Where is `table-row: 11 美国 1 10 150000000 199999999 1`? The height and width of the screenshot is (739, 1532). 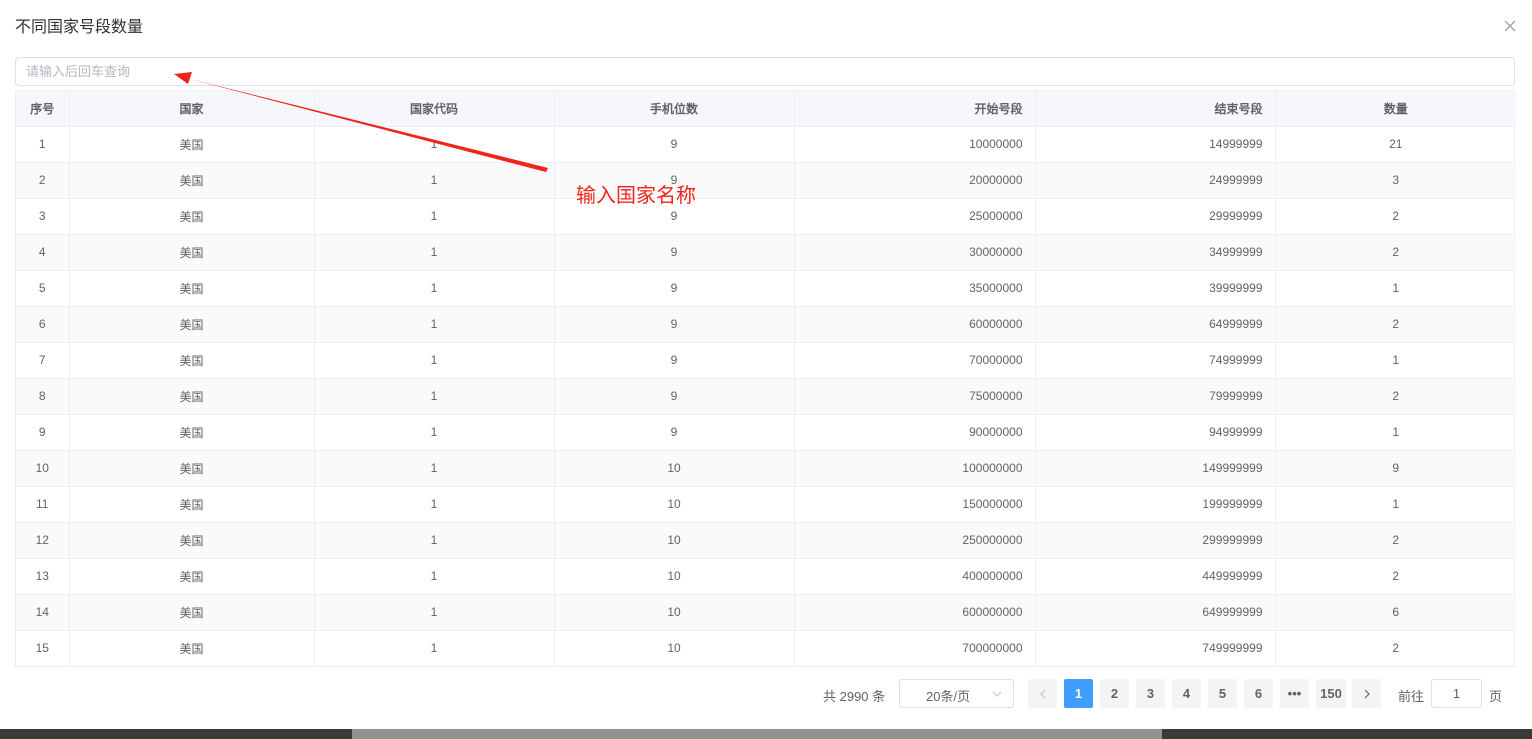
table-row: 11 美国 1 10 150000000 199999999 1 is located at coordinates (766, 504).